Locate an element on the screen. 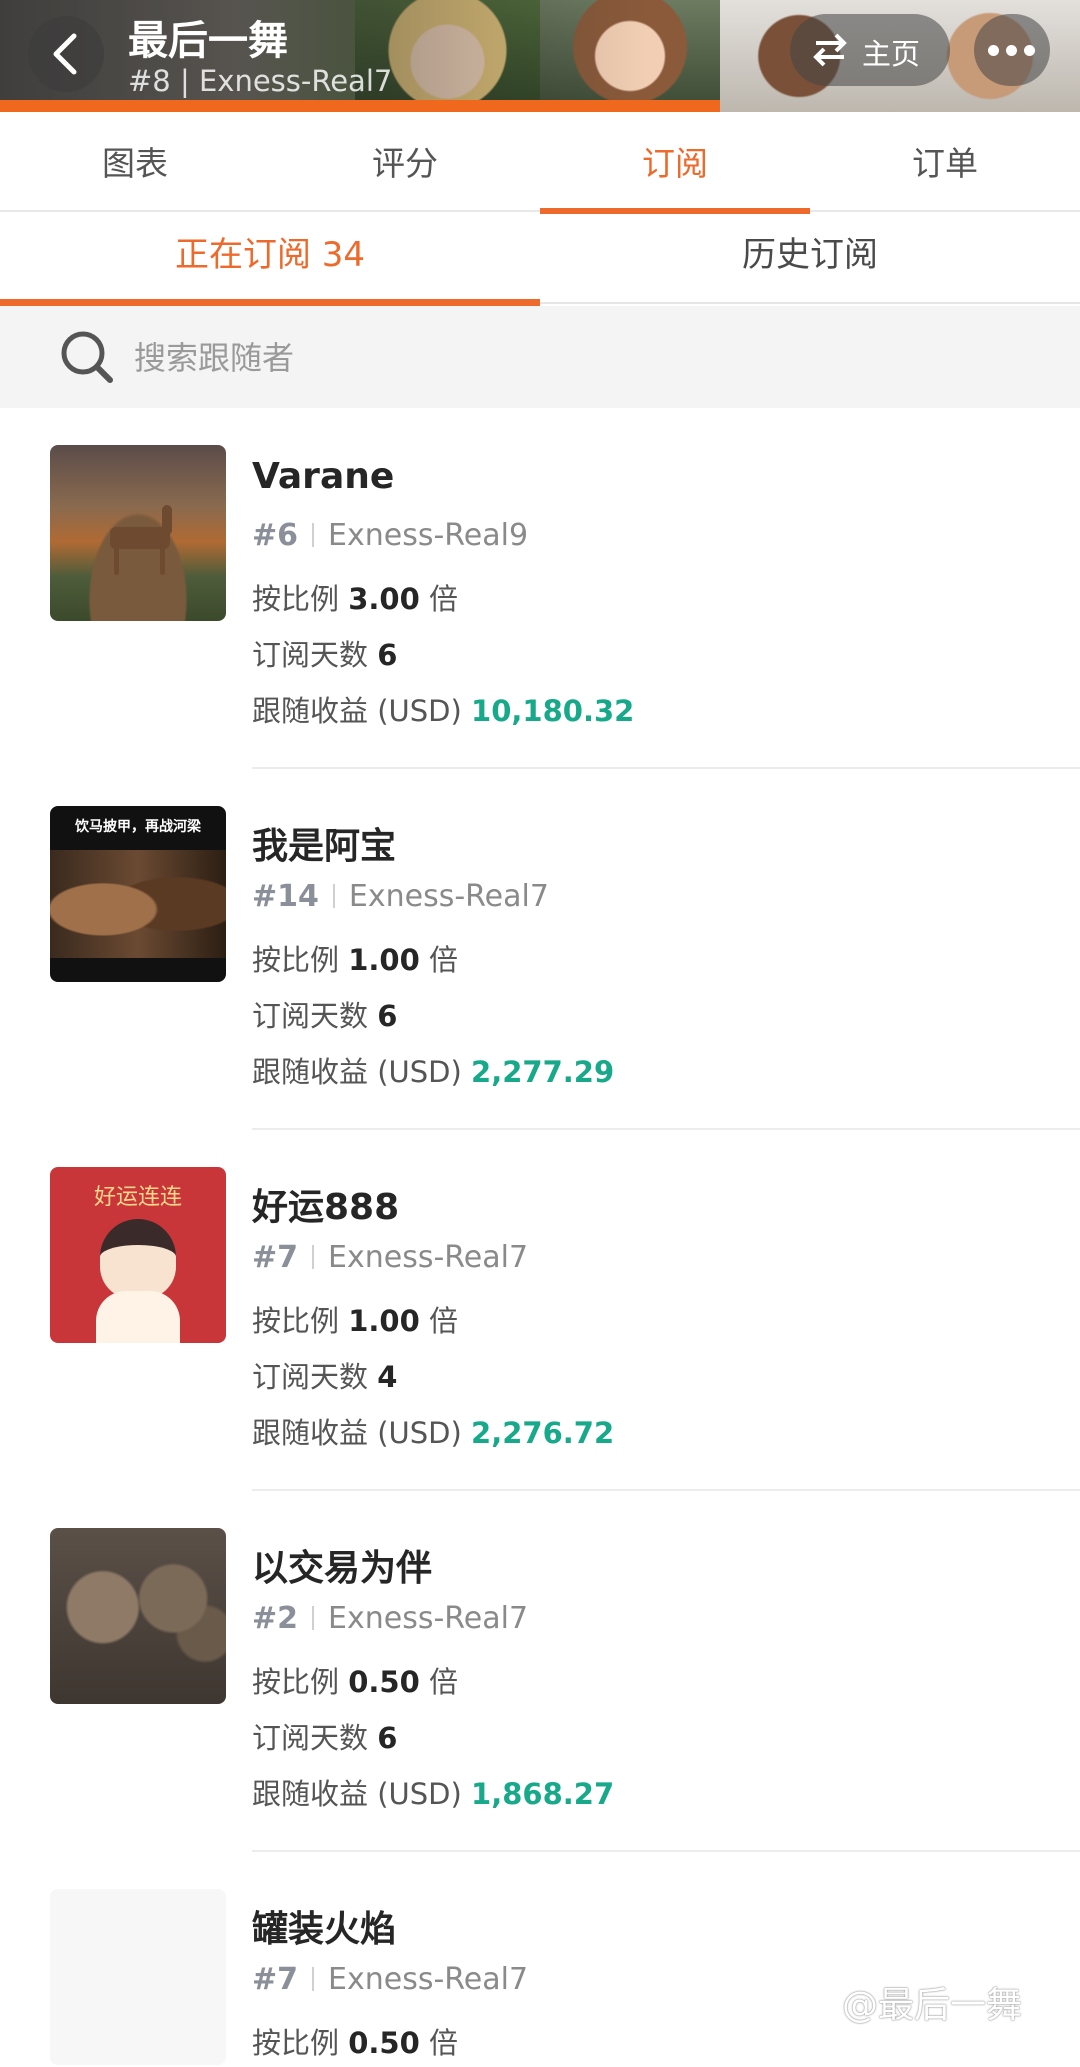  follower-rank: #14 is located at coordinates (285, 896).